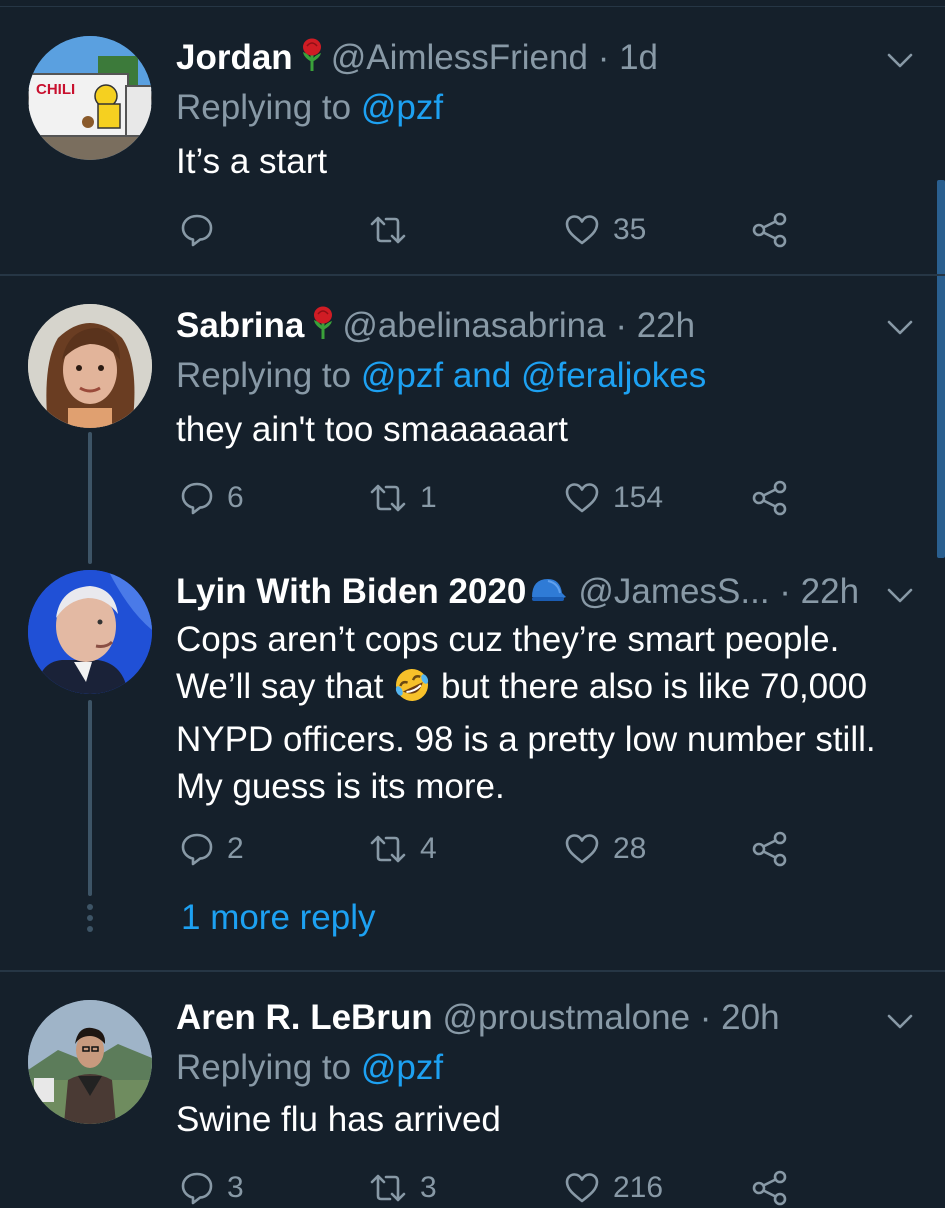  I want to click on display-name: Aren R. LeBrun, so click(304, 1017).